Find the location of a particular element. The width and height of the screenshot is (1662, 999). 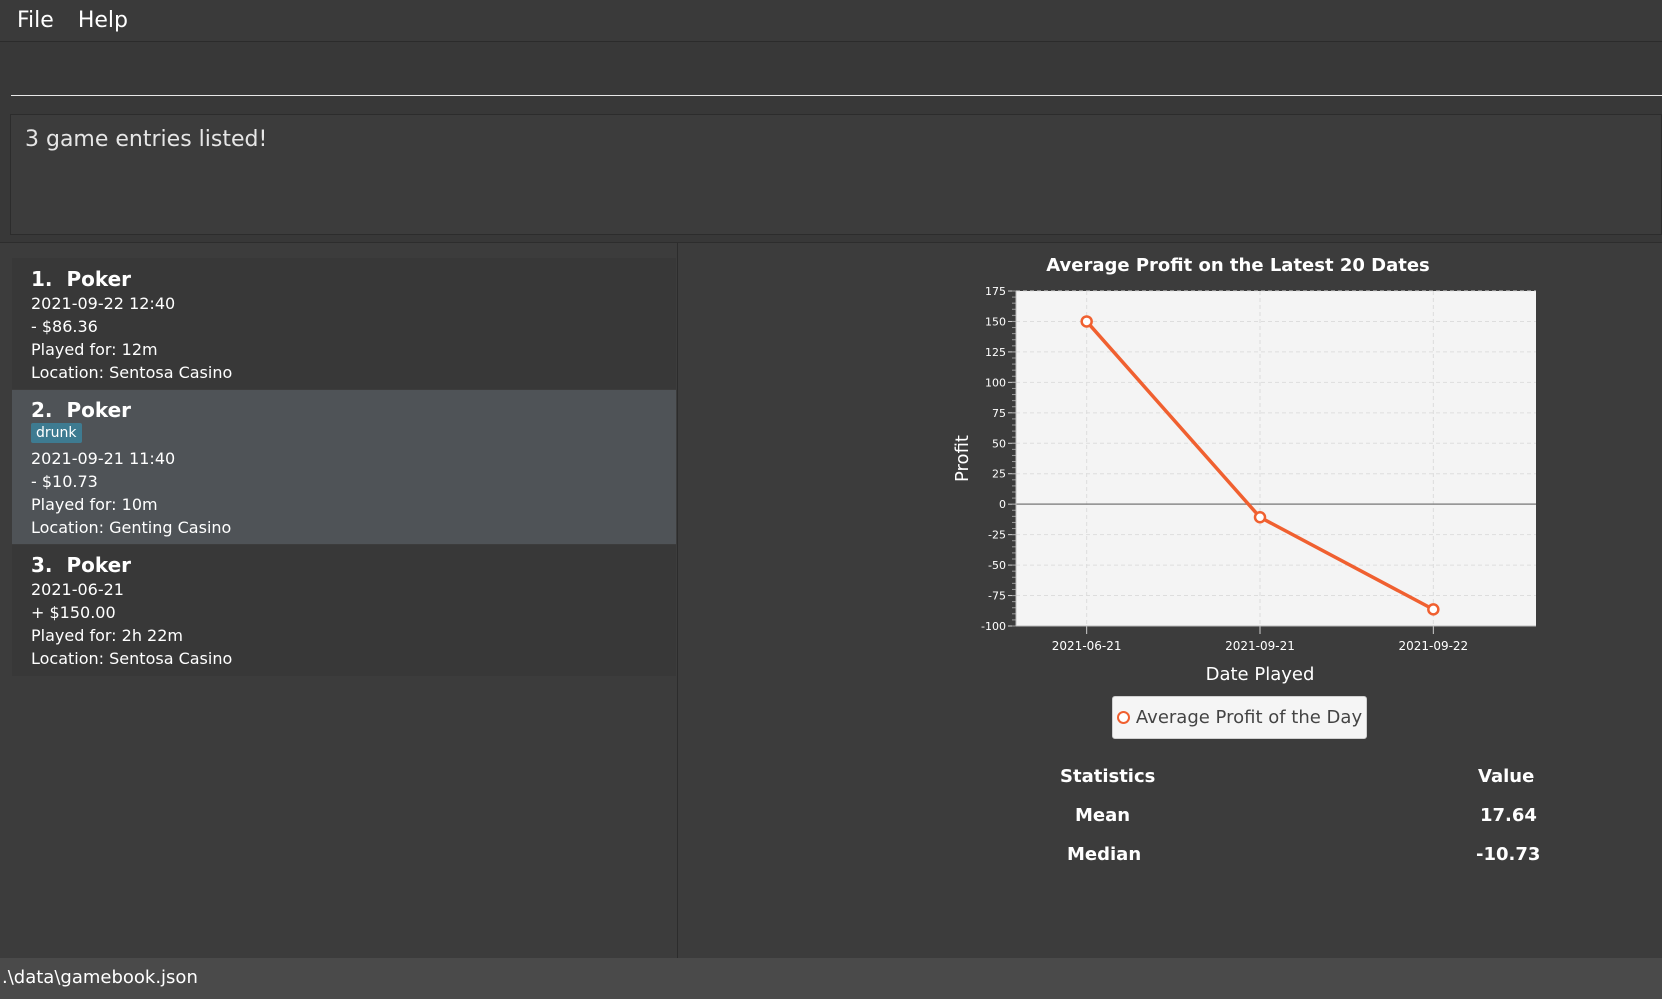

stats-row-label: Mean is located at coordinates (1103, 815).